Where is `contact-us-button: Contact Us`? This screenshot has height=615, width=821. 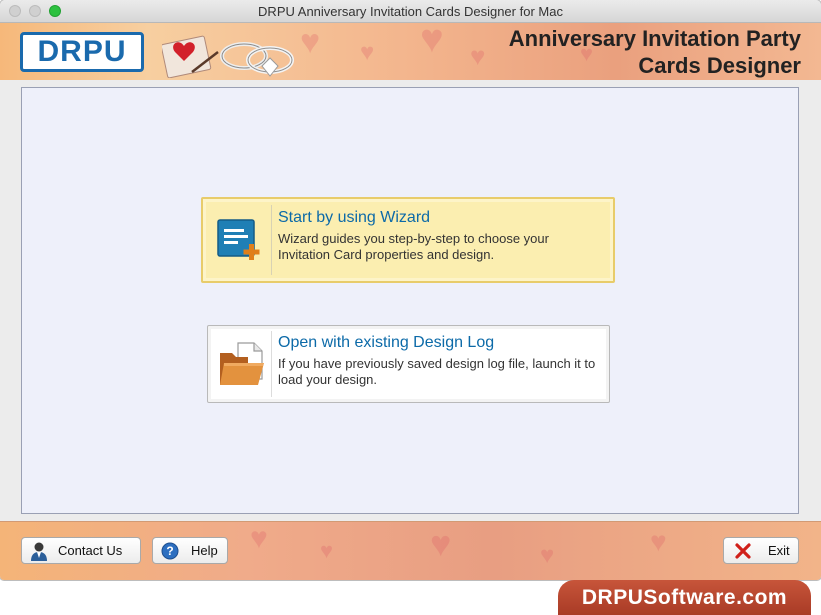
contact-us-button: Contact Us is located at coordinates (81, 550).